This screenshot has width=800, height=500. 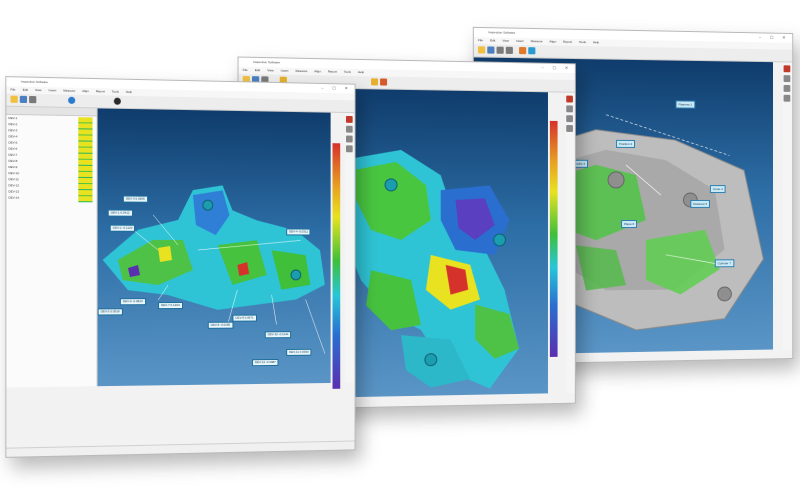 I want to click on table-row: DEV-14, so click(x=13, y=198).